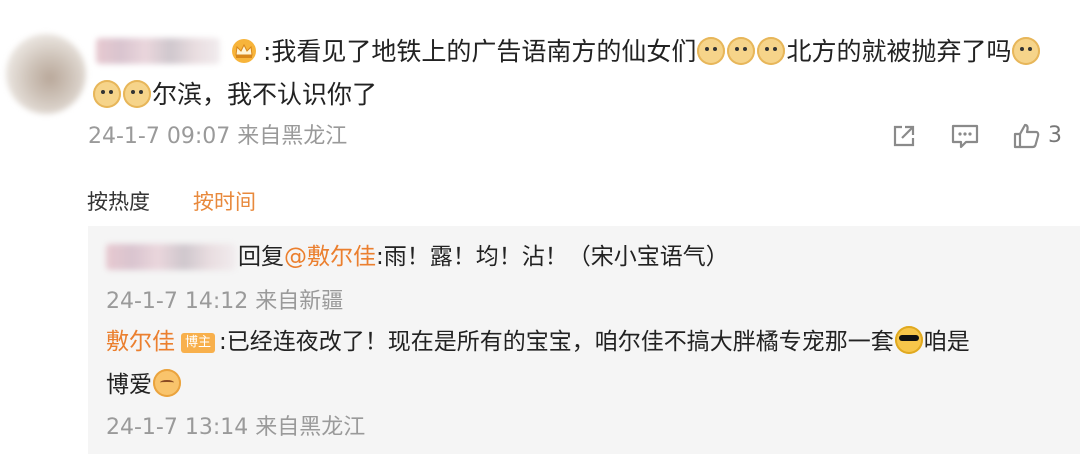  Describe the element at coordinates (330, 257) in the screenshot. I see `mention-link: @敷尔佳` at that location.